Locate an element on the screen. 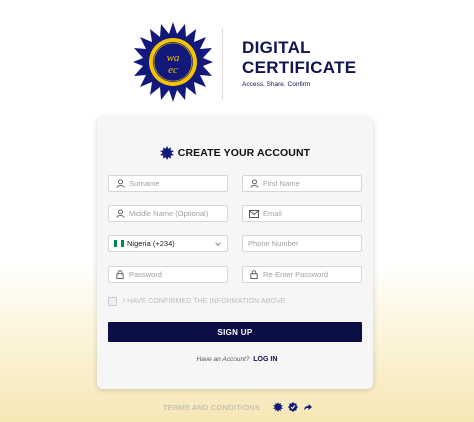 Image resolution: width=474 pixels, height=422 pixels. login-row: Have an Account? LOG IN is located at coordinates (237, 359).